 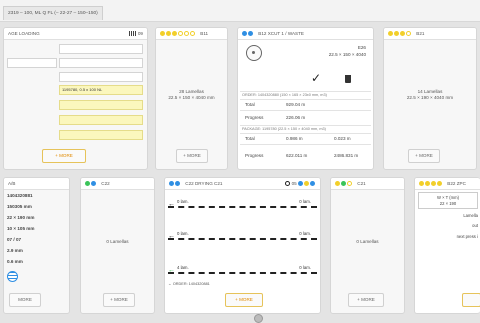 What do you see at coordinates (342, 138) in the screenshot?
I see `pkg-total-value-2: 0.023 m` at bounding box center [342, 138].